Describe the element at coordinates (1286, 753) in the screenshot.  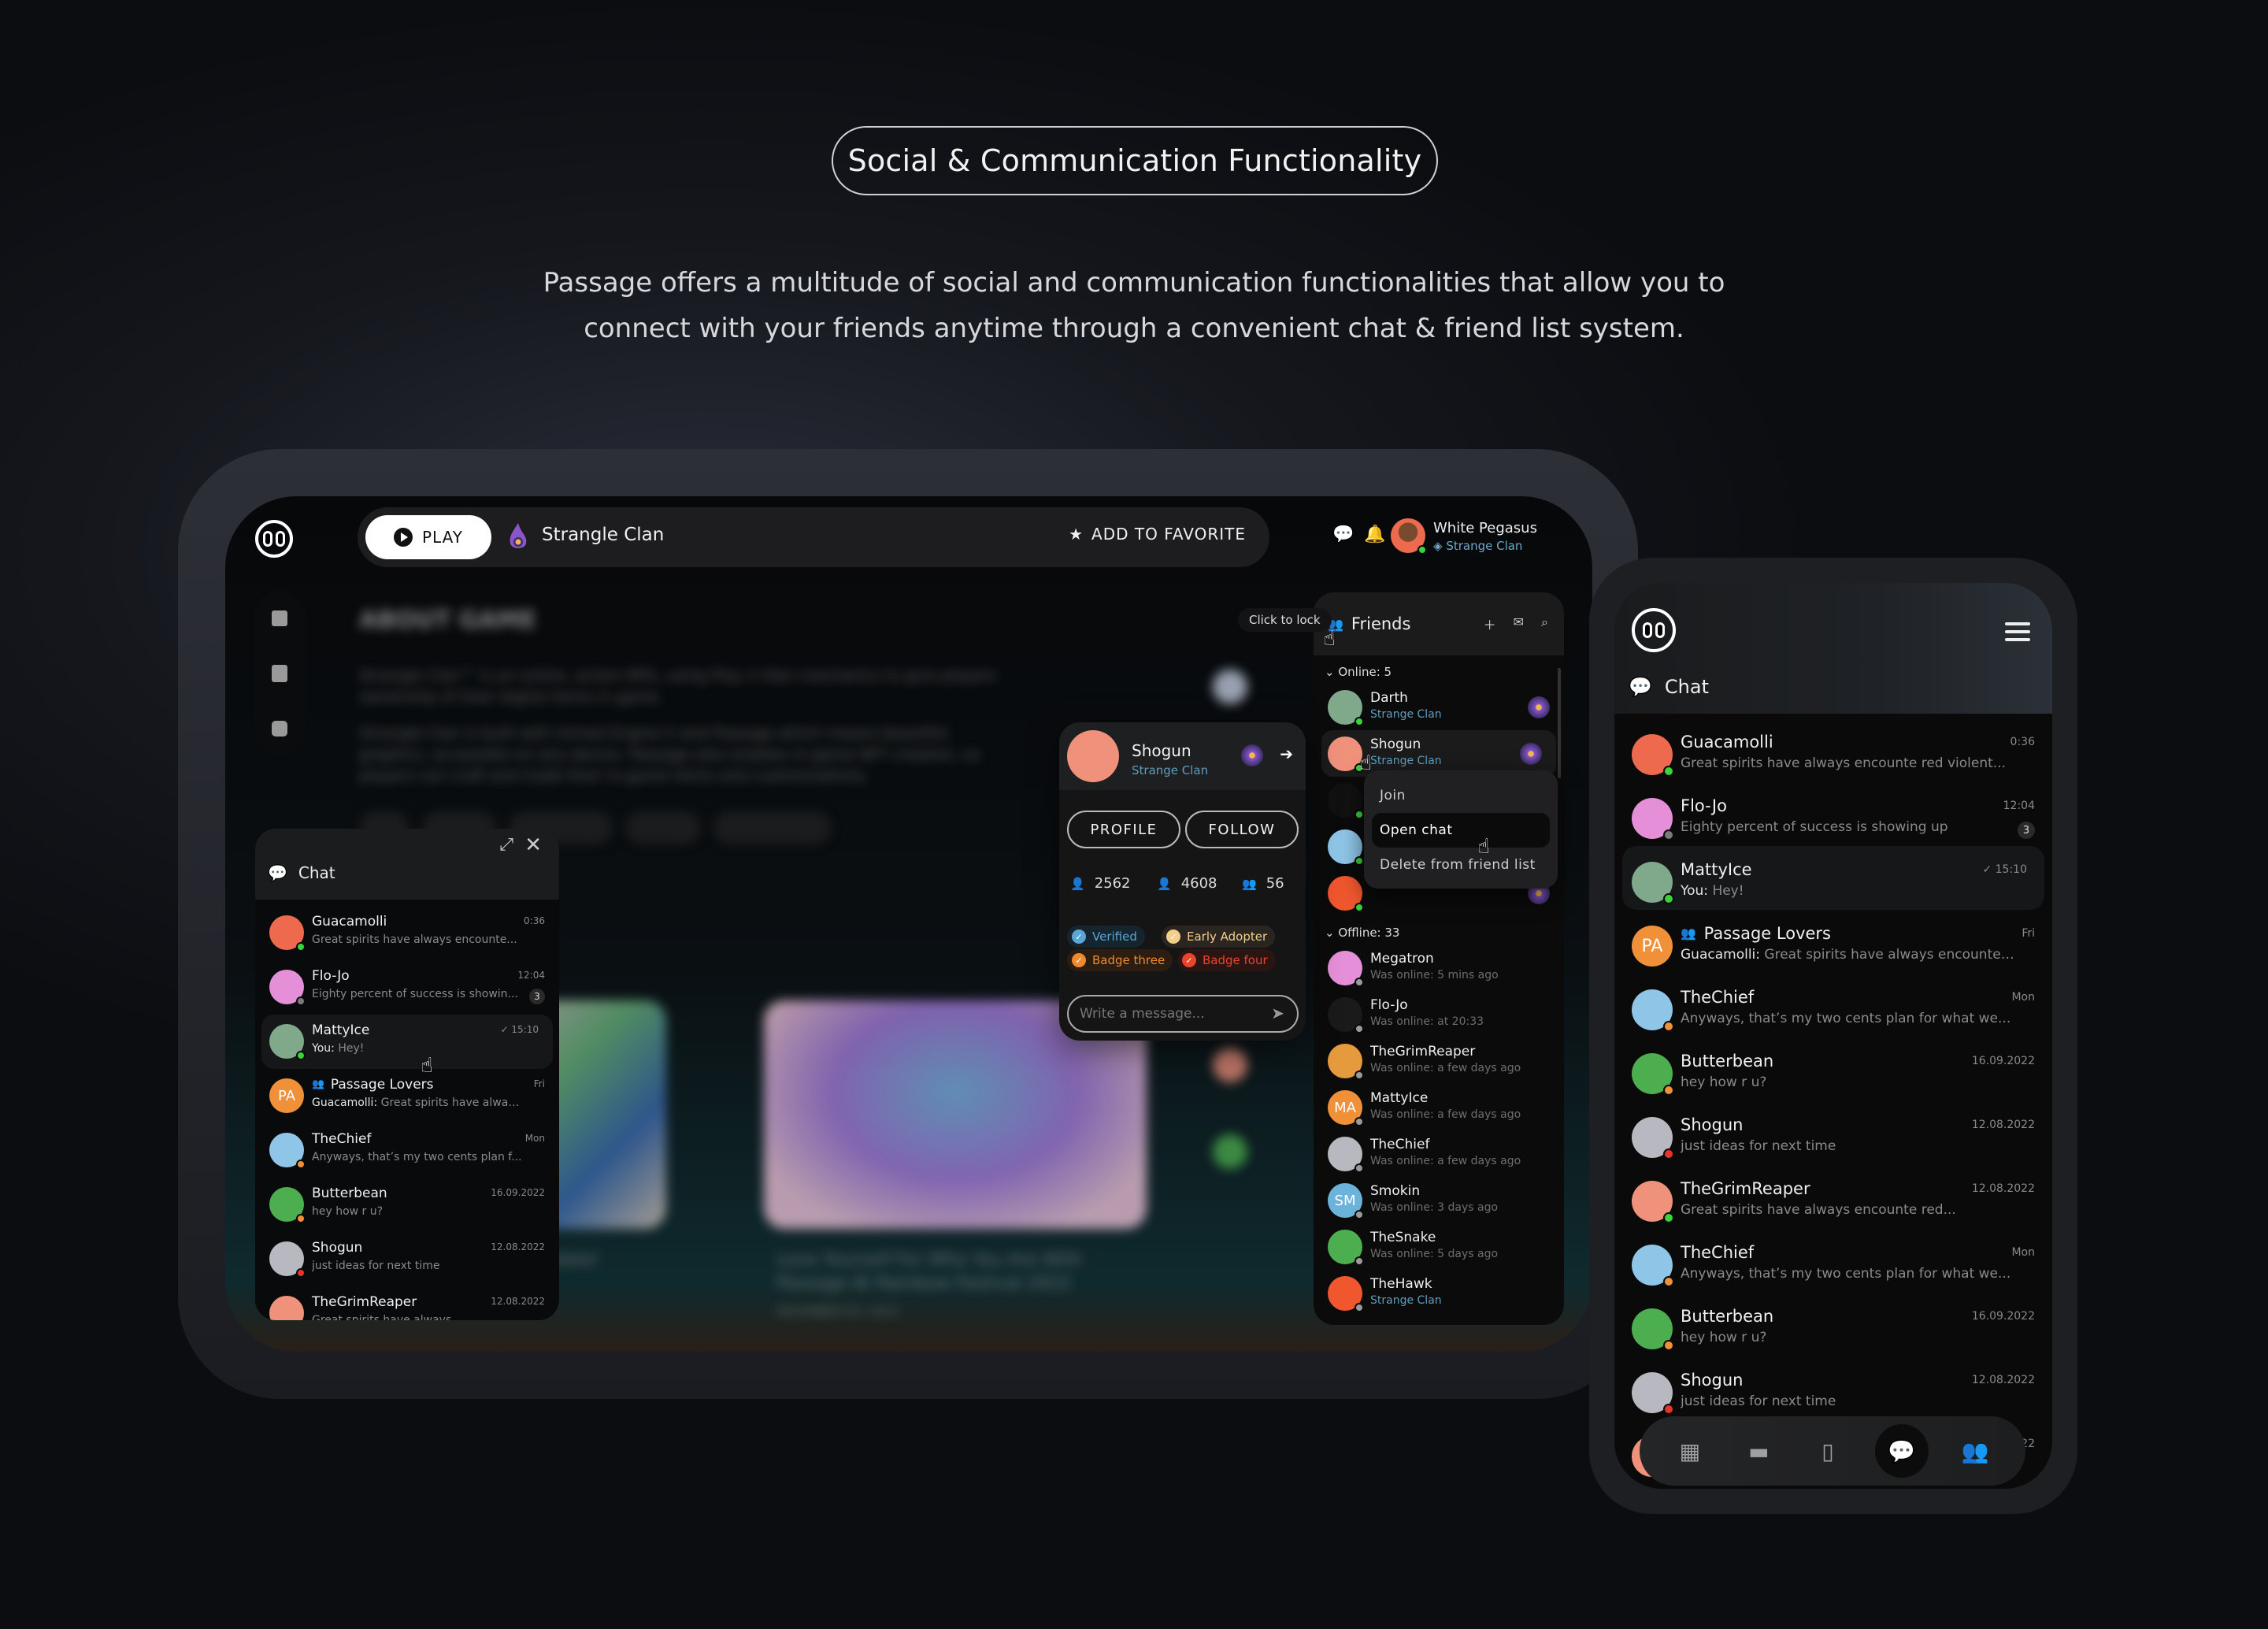
I see `arrow-right-circle-icon: ➔` at that location.